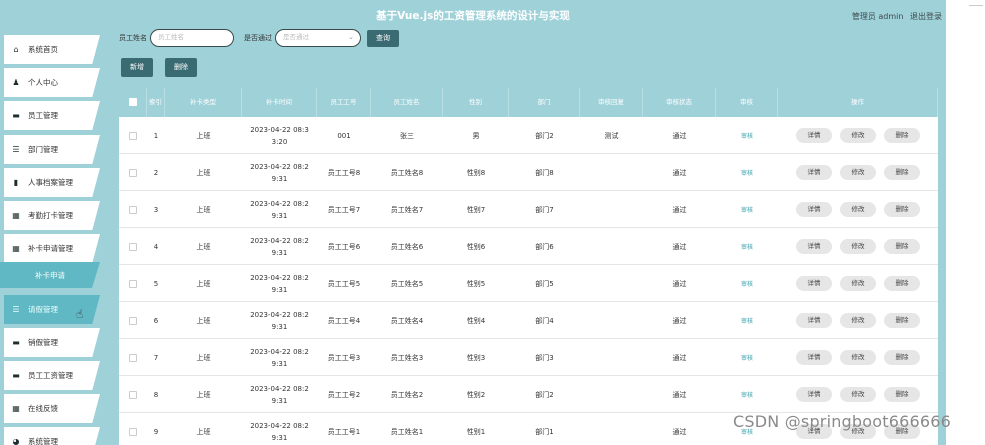 The image size is (985, 445). Describe the element at coordinates (16, 49) in the screenshot. I see `home-icon: ⌂` at that location.